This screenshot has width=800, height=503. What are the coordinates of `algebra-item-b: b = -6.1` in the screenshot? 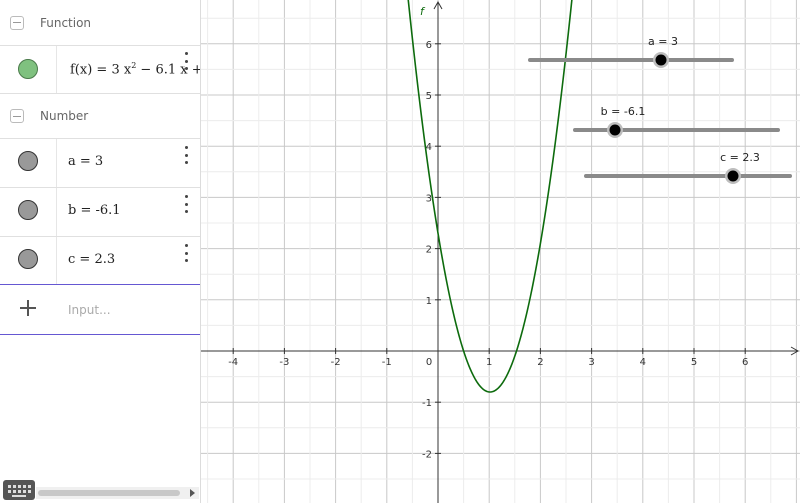 It's located at (100, 212).